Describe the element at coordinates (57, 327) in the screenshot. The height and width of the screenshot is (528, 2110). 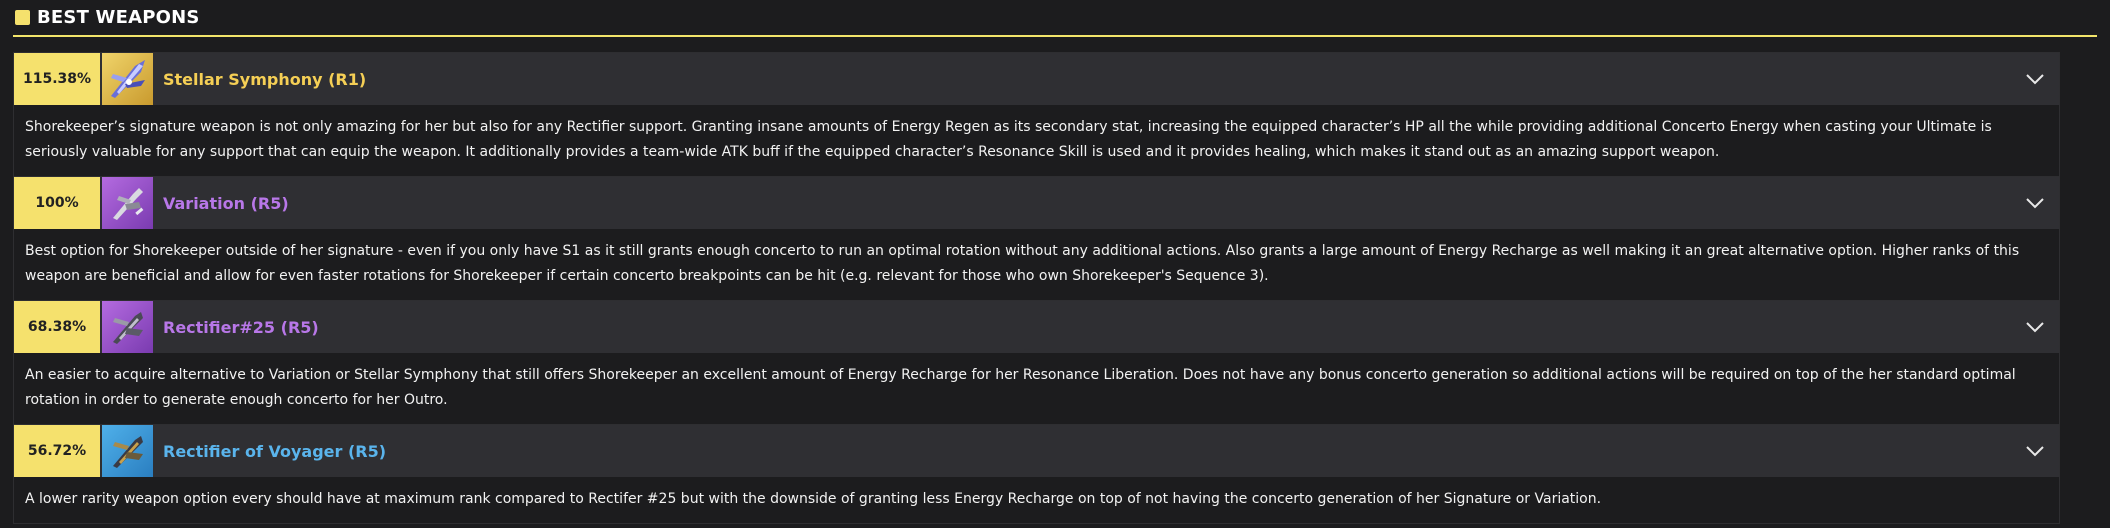
I see `weapon-score: 68.38%` at that location.